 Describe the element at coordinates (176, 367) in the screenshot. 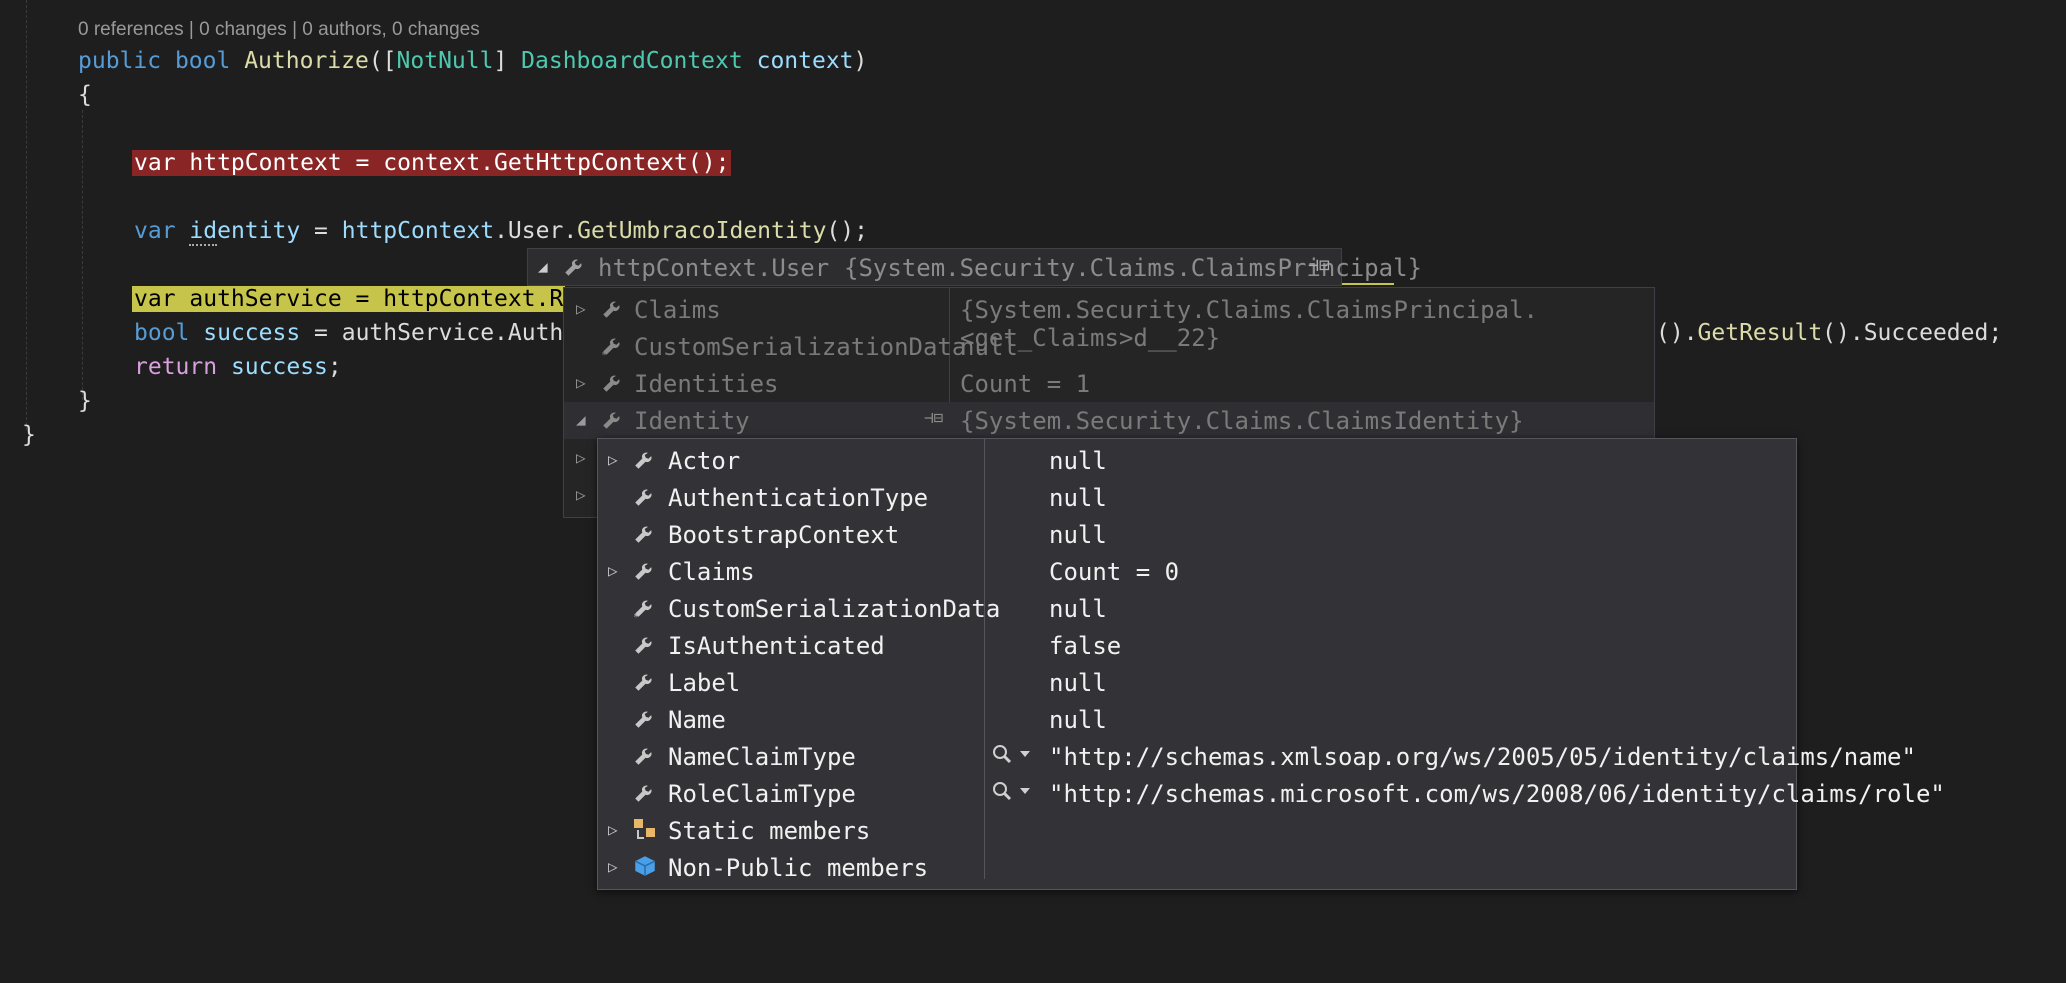

I see `keyword: return` at that location.